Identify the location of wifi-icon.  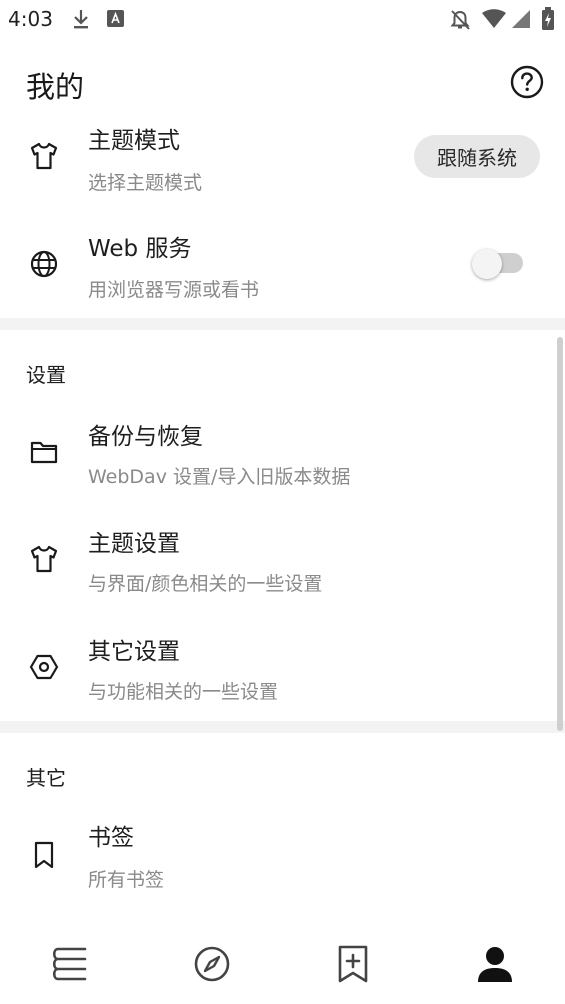
(494, 18).